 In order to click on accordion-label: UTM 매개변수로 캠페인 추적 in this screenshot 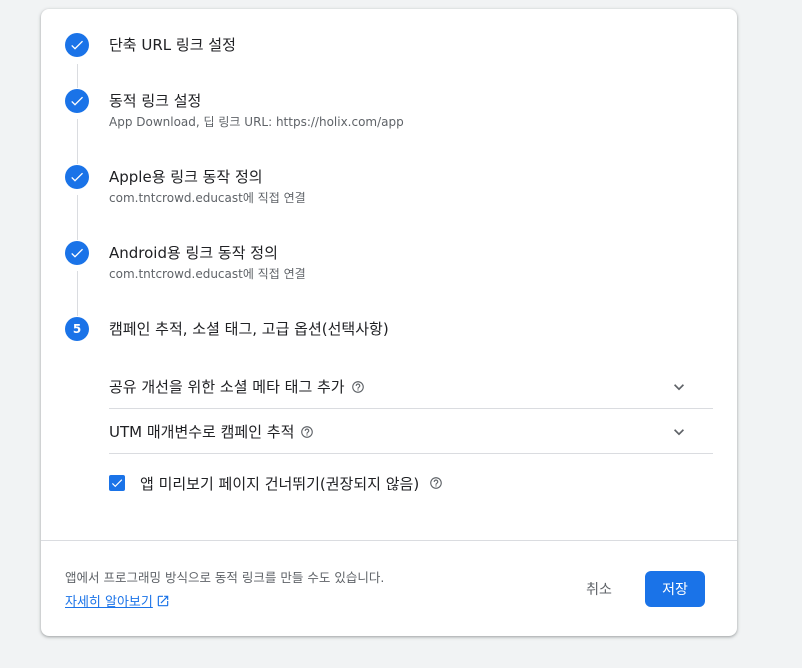, I will do `click(202, 432)`.